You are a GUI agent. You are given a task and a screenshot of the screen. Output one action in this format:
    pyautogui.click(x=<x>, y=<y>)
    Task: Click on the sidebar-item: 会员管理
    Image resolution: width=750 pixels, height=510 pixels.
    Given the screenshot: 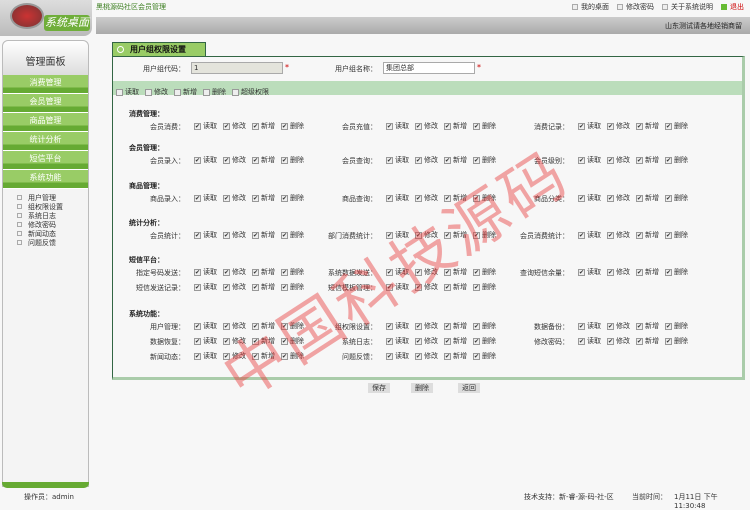 What is the action you would take?
    pyautogui.click(x=45, y=103)
    